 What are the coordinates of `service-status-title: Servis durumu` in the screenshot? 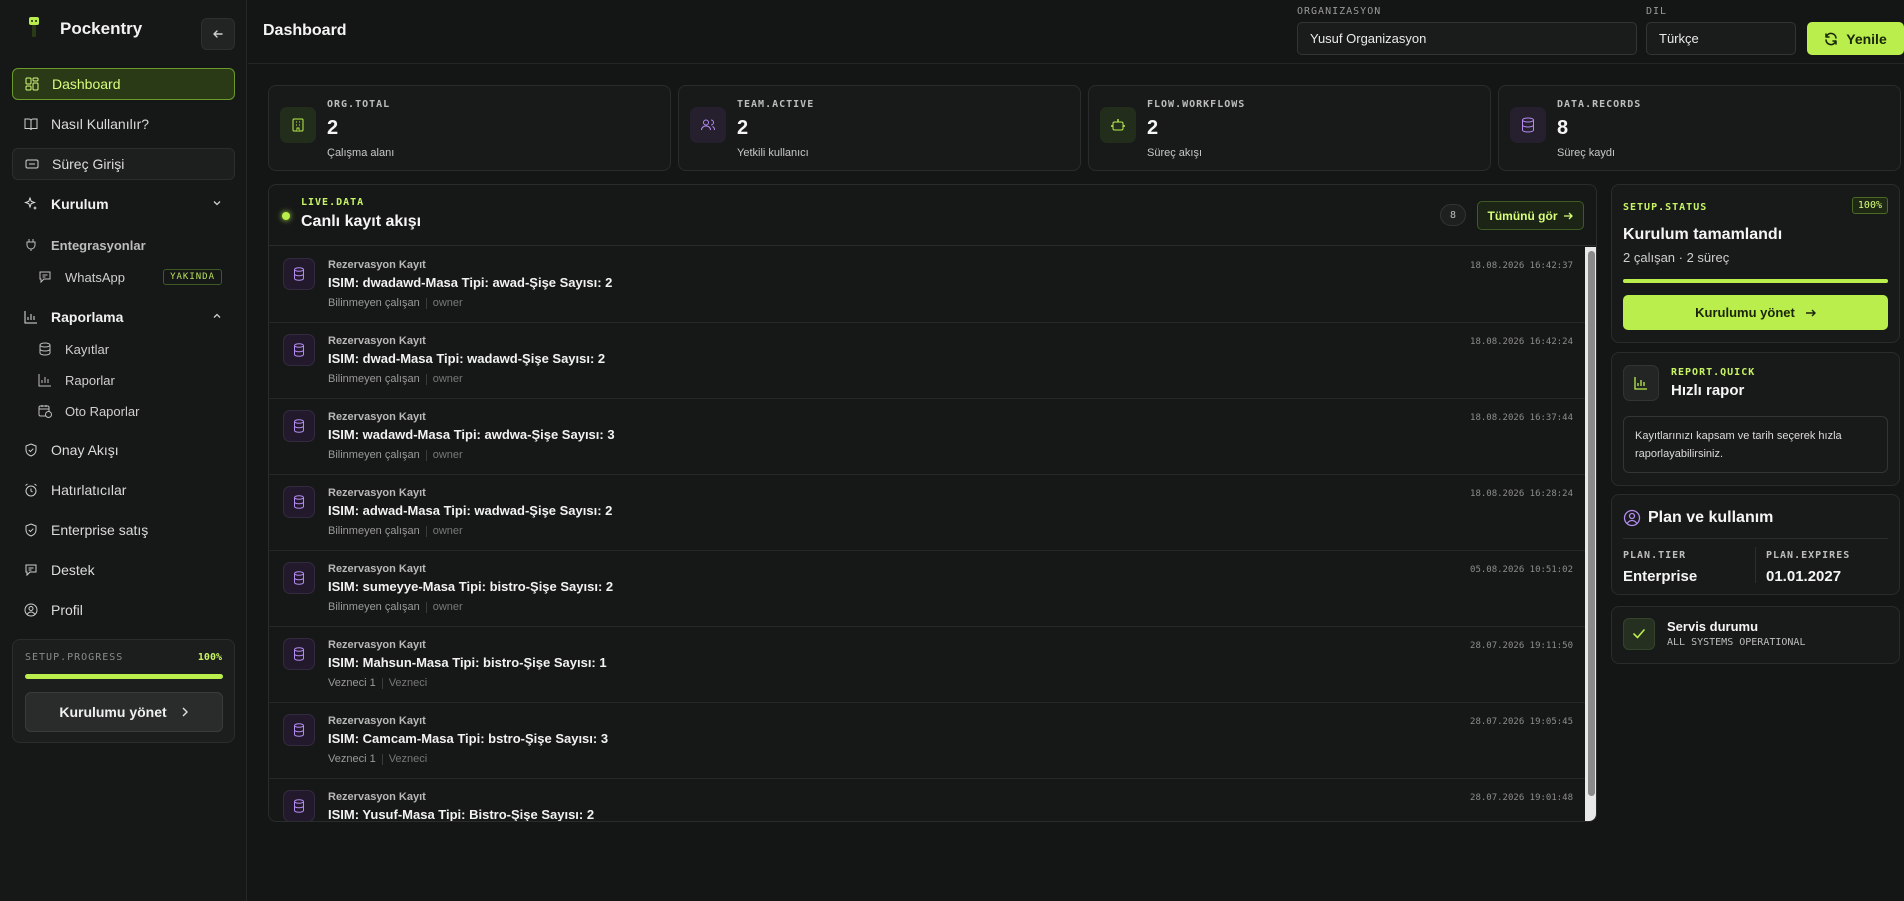 It's located at (1713, 626).